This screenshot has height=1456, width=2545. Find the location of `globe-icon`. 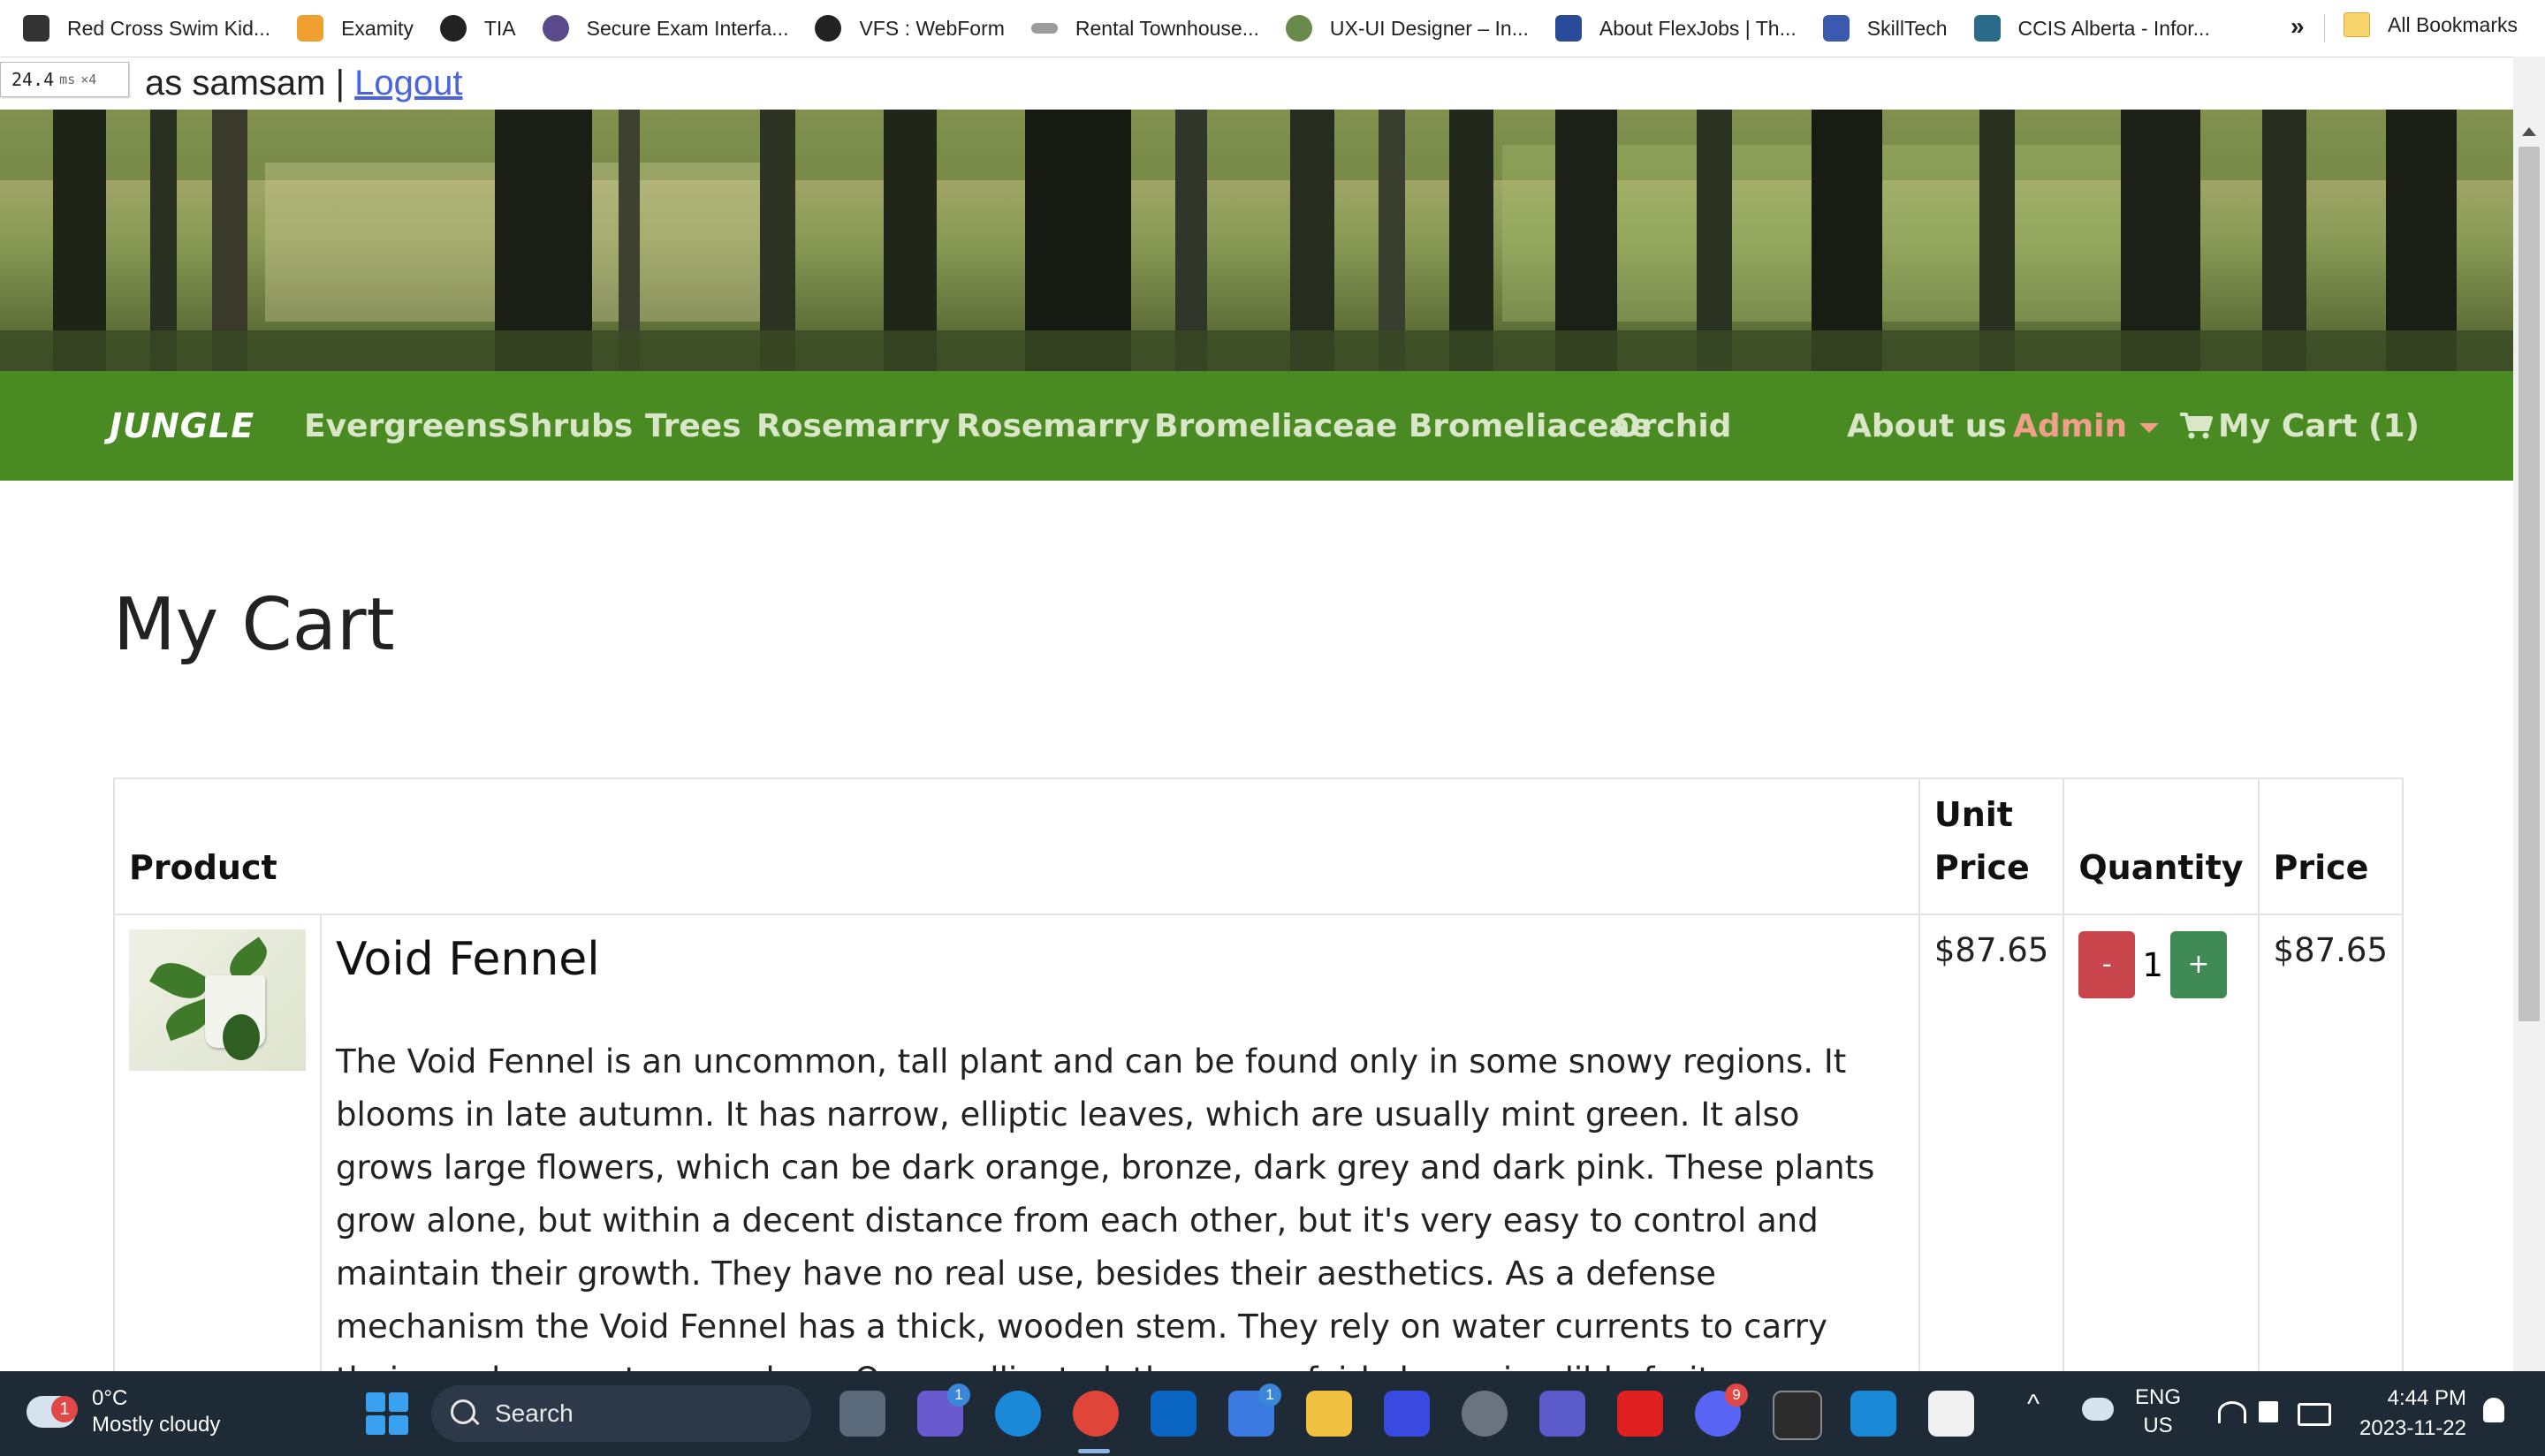

globe-icon is located at coordinates (453, 29).